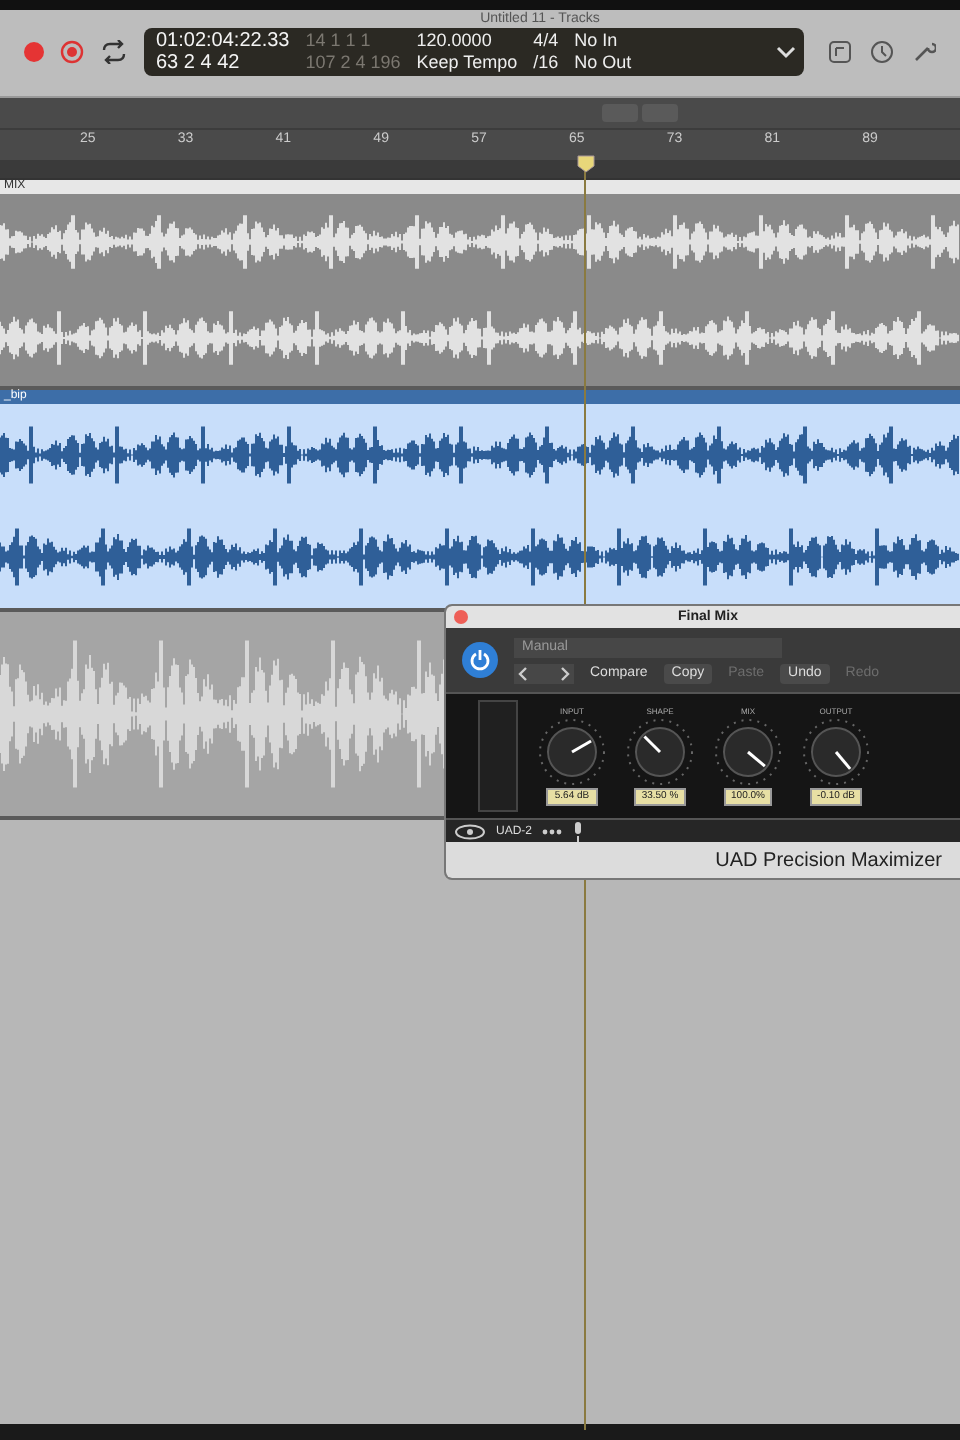  Describe the element at coordinates (924, 52) in the screenshot. I see `wrench-icon` at that location.